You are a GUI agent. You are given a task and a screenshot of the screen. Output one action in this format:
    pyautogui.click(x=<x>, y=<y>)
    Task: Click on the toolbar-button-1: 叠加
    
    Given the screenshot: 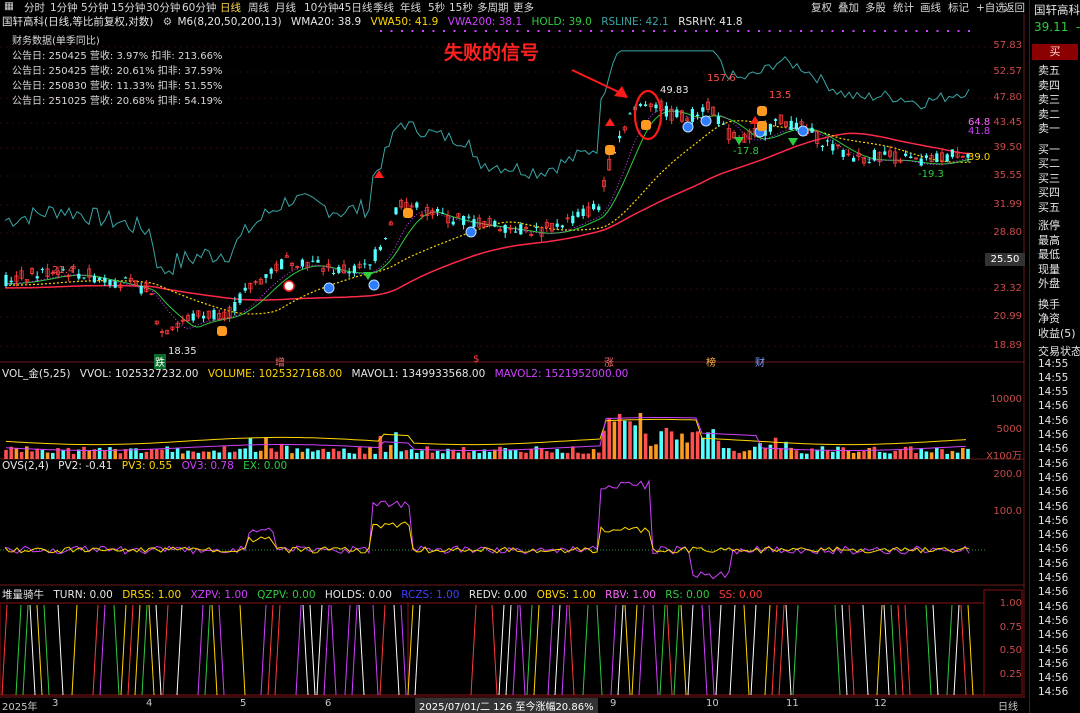 What is the action you would take?
    pyautogui.click(x=848, y=7)
    